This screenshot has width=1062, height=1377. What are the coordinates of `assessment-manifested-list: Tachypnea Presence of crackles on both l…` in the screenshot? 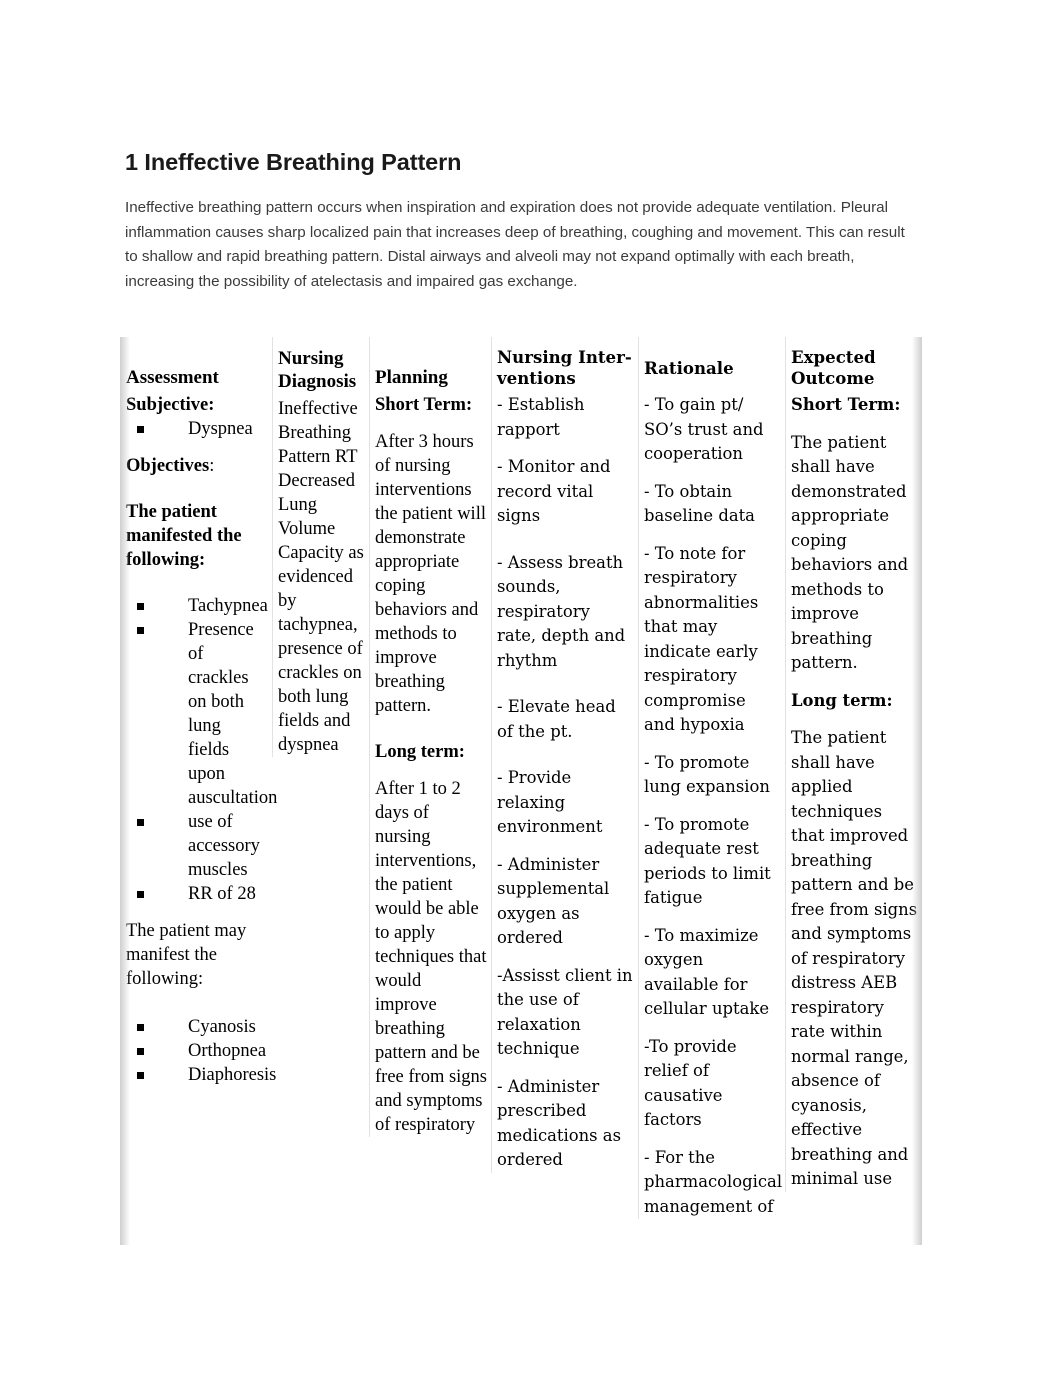 It's located at (201, 750).